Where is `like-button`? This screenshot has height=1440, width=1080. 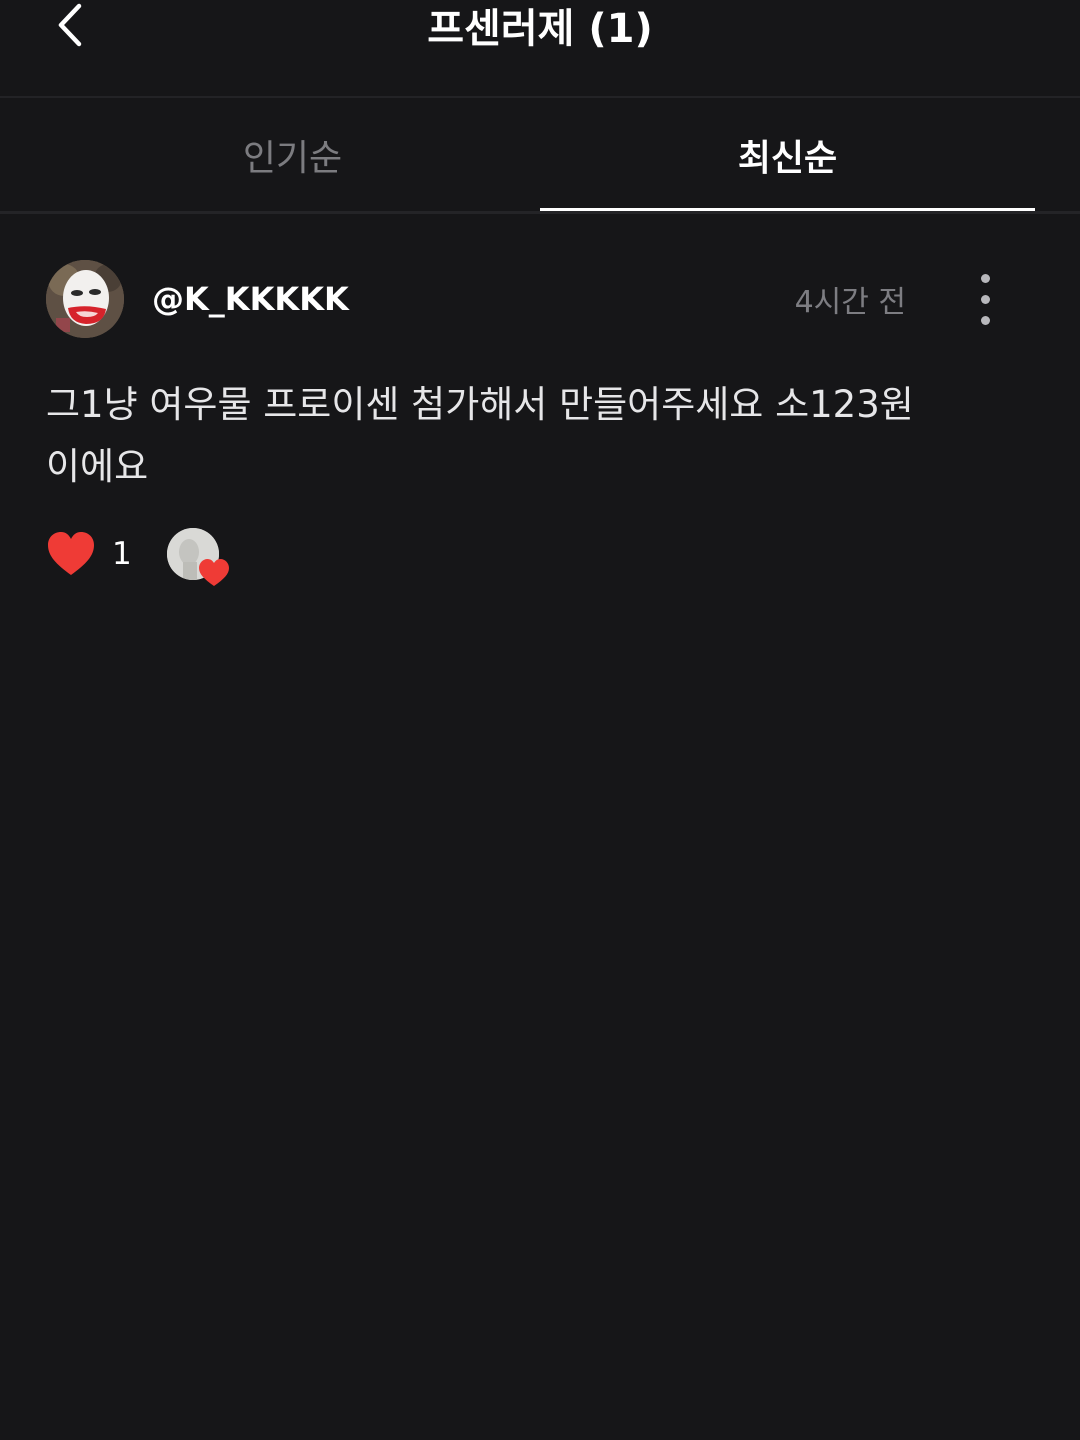
like-button is located at coordinates (71, 554).